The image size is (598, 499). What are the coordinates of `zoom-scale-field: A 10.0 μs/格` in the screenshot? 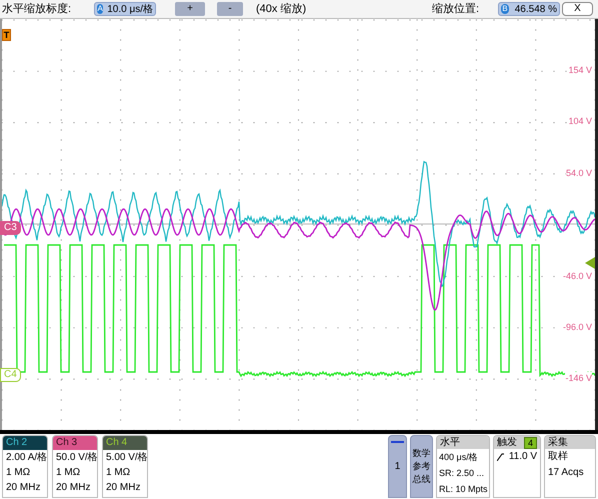 It's located at (125, 9).